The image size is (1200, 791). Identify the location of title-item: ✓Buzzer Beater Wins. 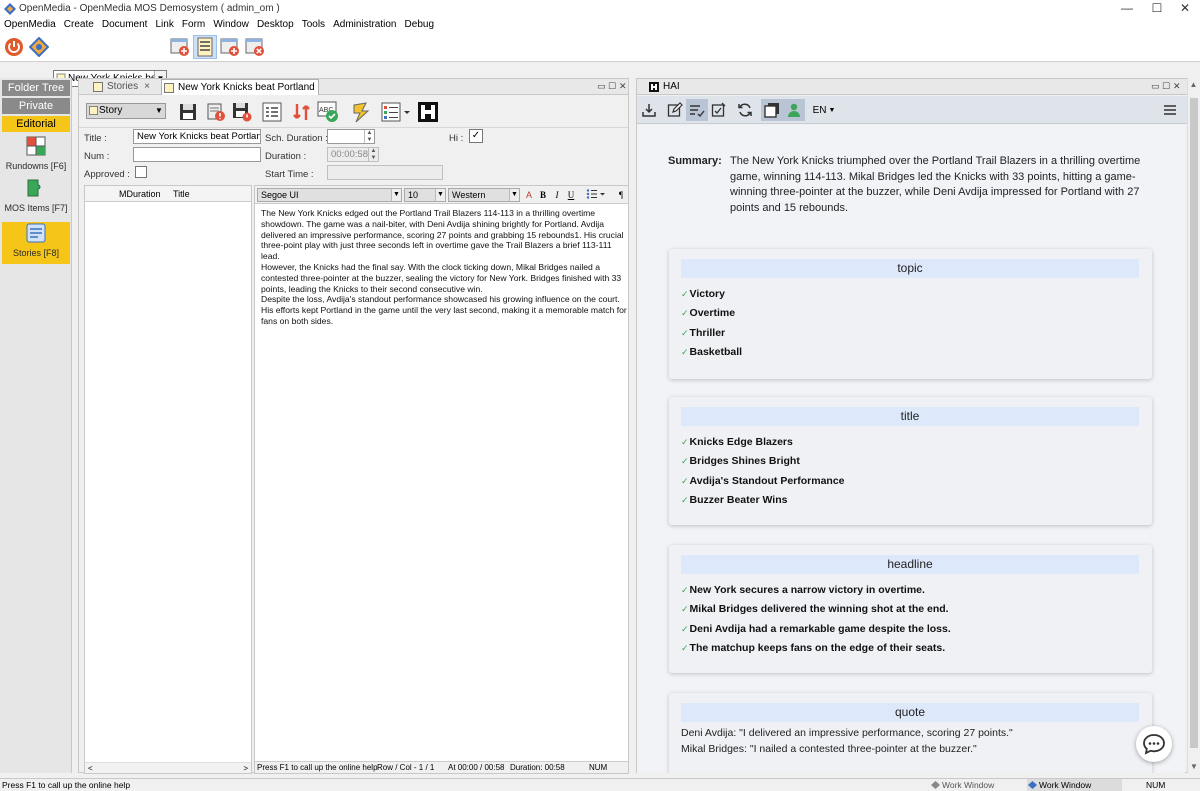
(911, 500).